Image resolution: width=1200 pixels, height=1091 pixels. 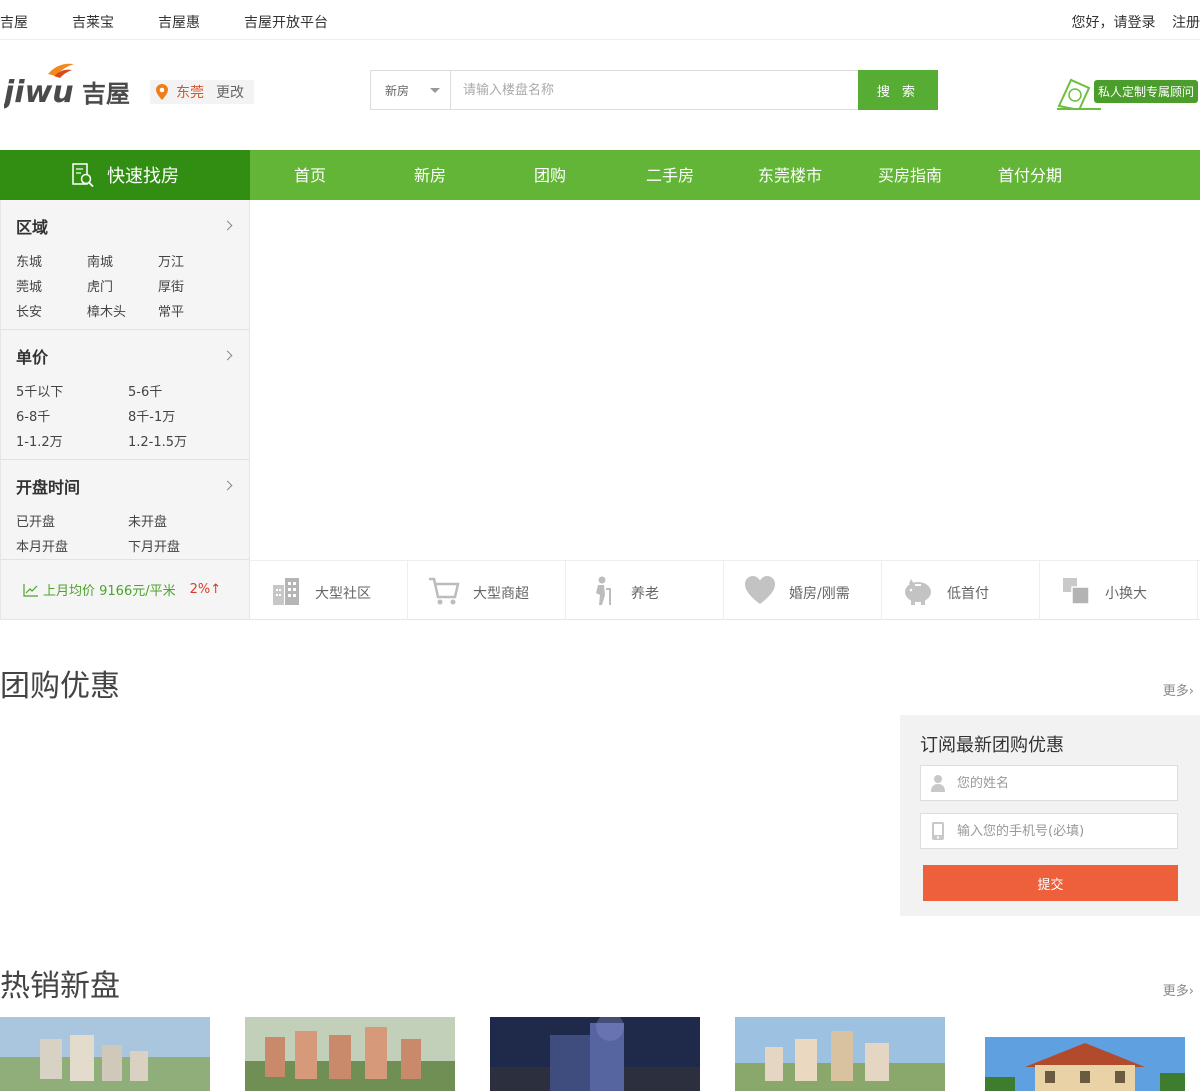 What do you see at coordinates (30, 590) in the screenshot?
I see `trend-up-icon` at bounding box center [30, 590].